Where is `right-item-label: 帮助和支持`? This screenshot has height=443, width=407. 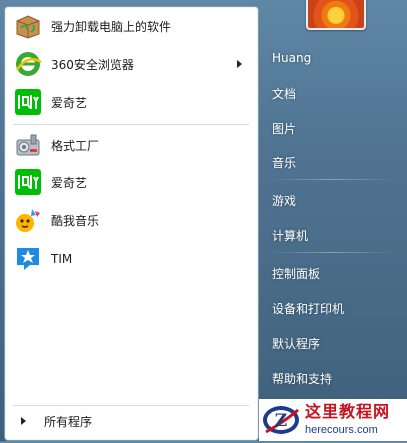 right-item-label: 帮助和支持 is located at coordinates (302, 378).